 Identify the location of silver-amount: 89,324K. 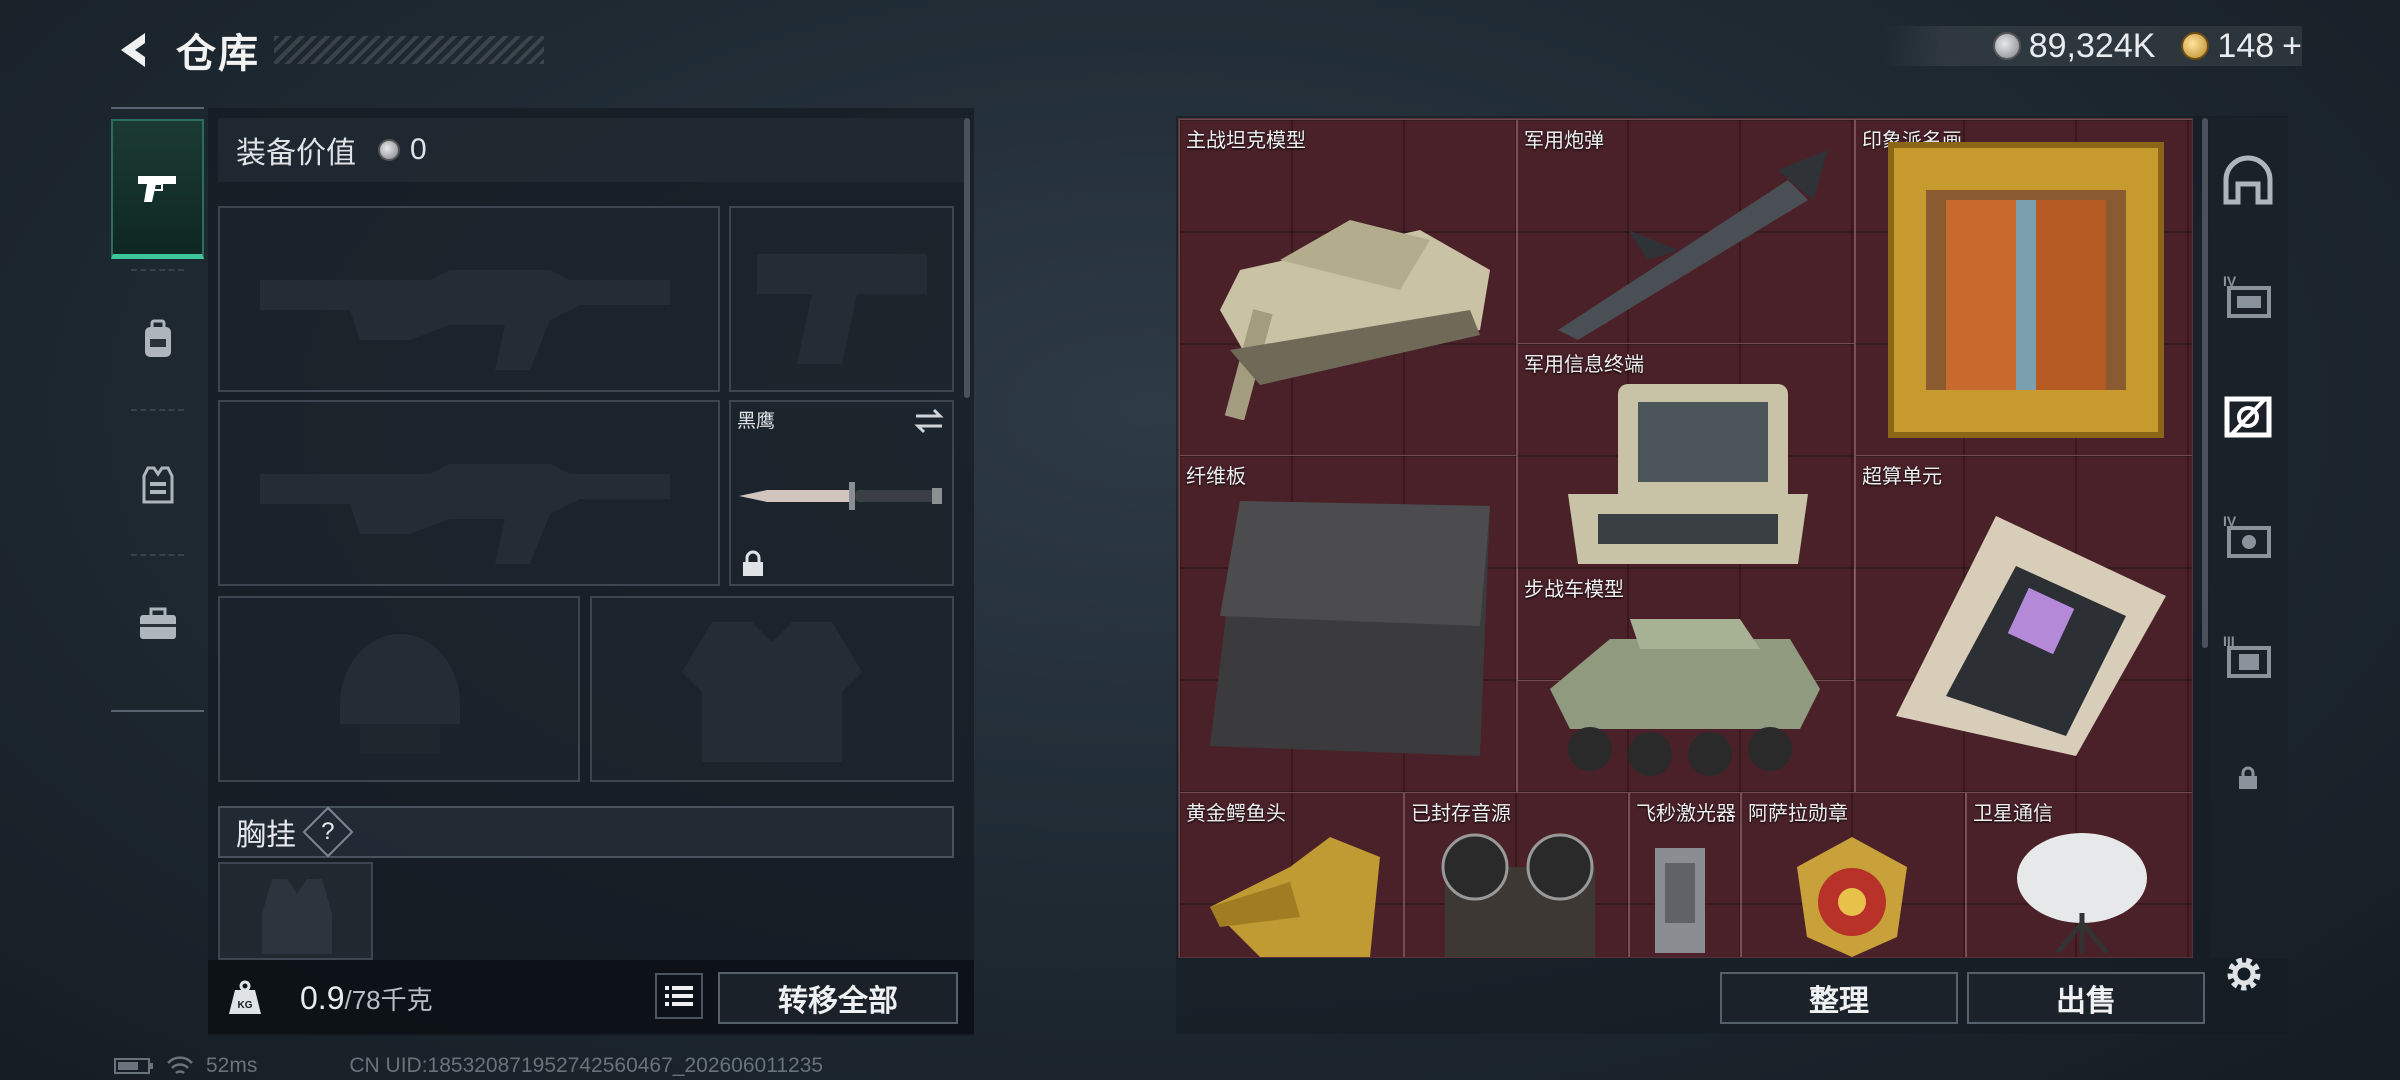
(2092, 45).